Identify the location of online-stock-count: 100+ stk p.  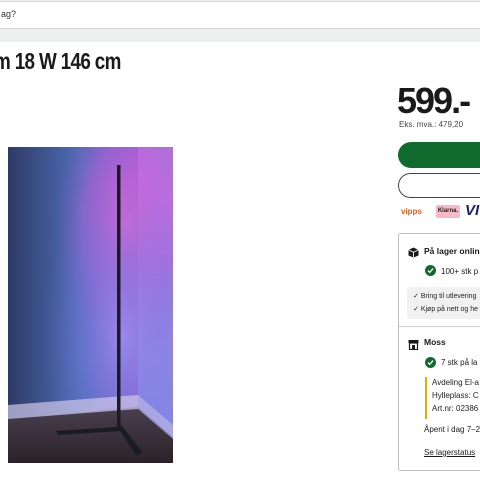
(460, 271).